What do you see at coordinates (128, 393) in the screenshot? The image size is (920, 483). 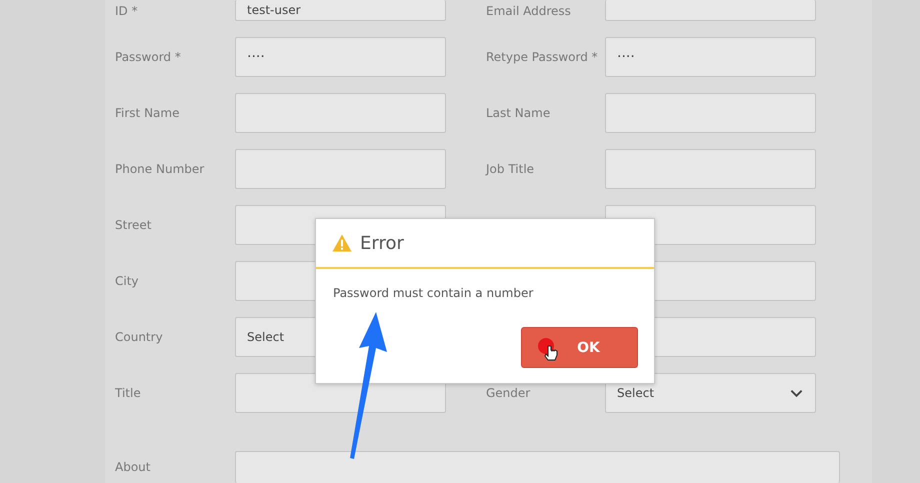 I see `field-label: Title` at bounding box center [128, 393].